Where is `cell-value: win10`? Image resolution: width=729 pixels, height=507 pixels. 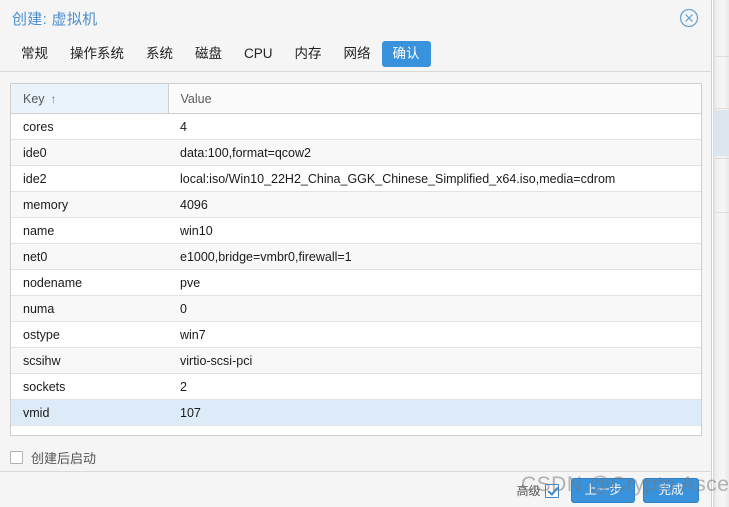
cell-value: win10 is located at coordinates (434, 230).